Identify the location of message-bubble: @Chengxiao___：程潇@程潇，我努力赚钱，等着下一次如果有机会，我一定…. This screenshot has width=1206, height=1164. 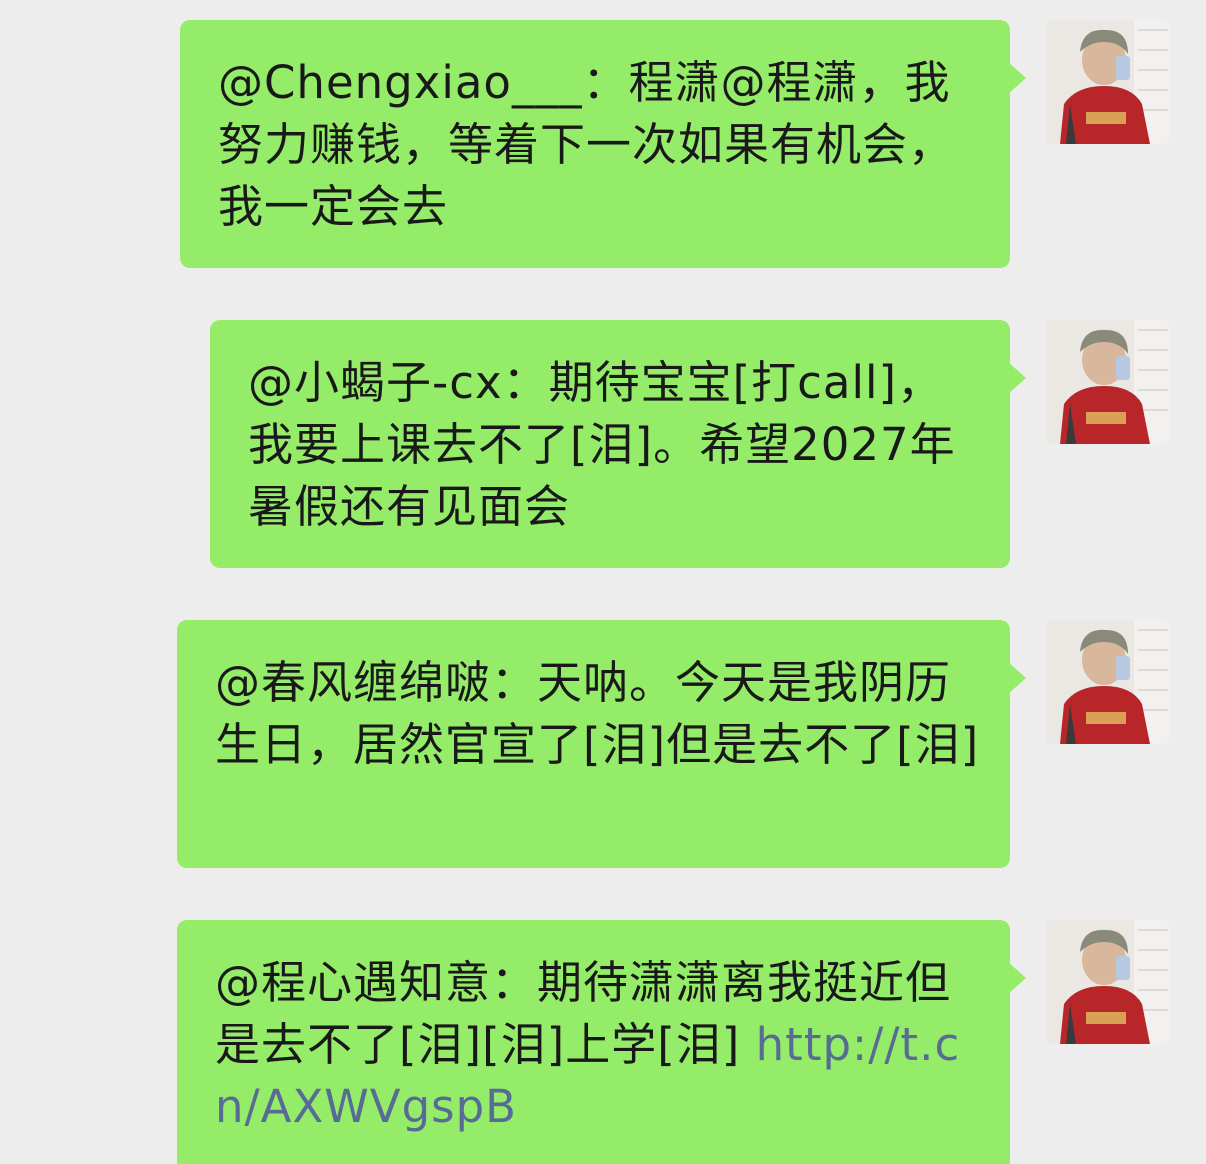
(603, 144).